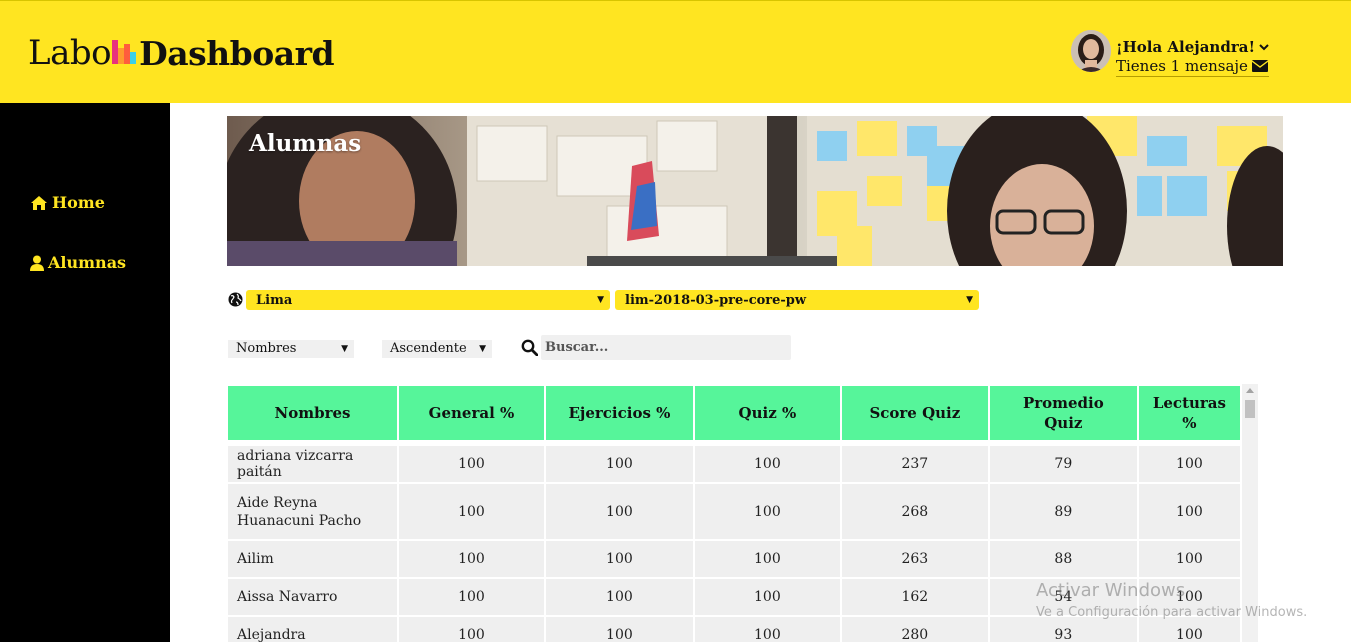 This screenshot has height=642, width=1351. I want to click on cell-score: 162, so click(914, 597).